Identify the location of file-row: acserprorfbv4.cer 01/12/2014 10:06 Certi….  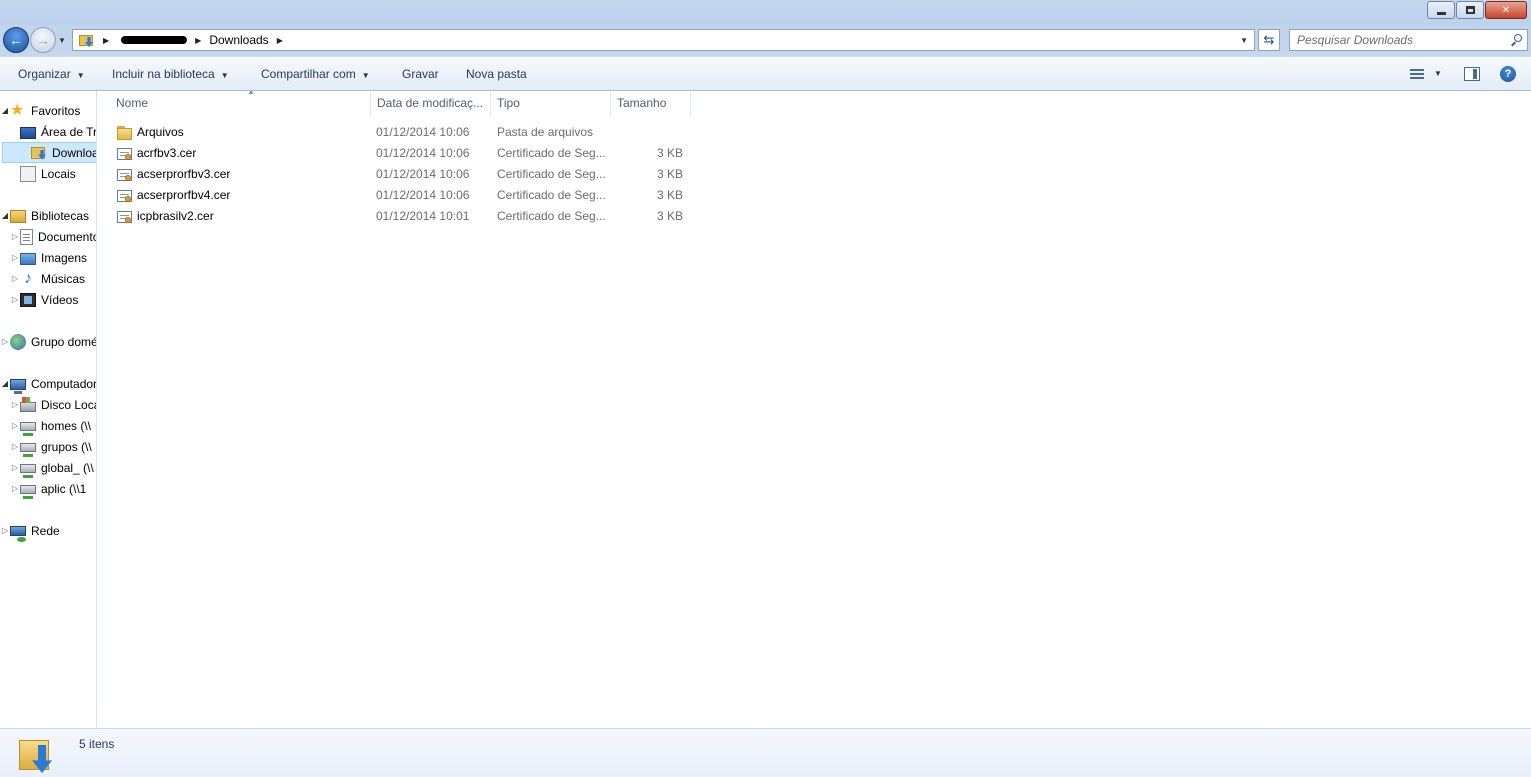
(398, 195).